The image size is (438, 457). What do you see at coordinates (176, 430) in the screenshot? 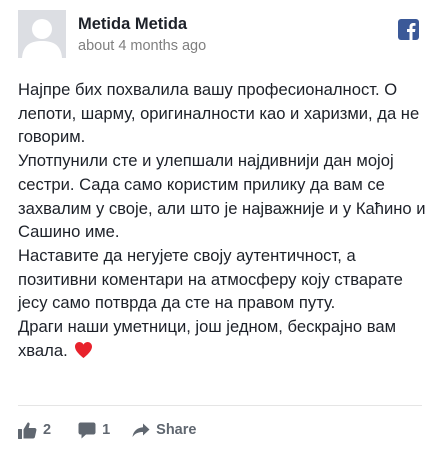
I see `share-label: Share` at bounding box center [176, 430].